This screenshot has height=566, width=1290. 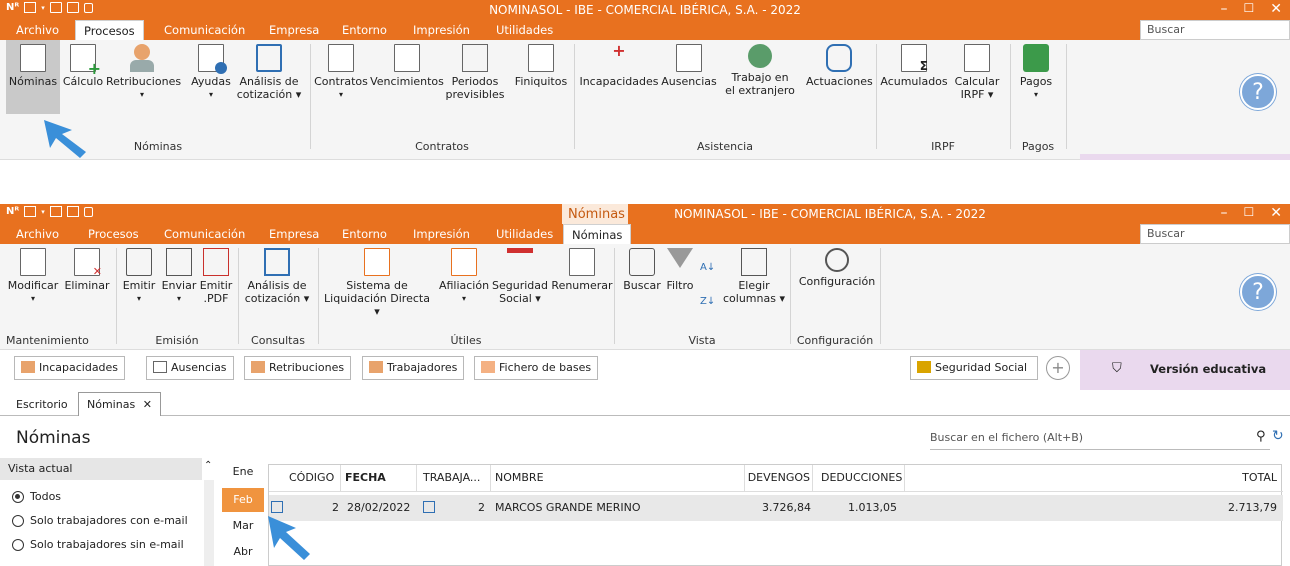 What do you see at coordinates (341, 72) in the screenshot?
I see `contratos-button: Contratos ▾` at bounding box center [341, 72].